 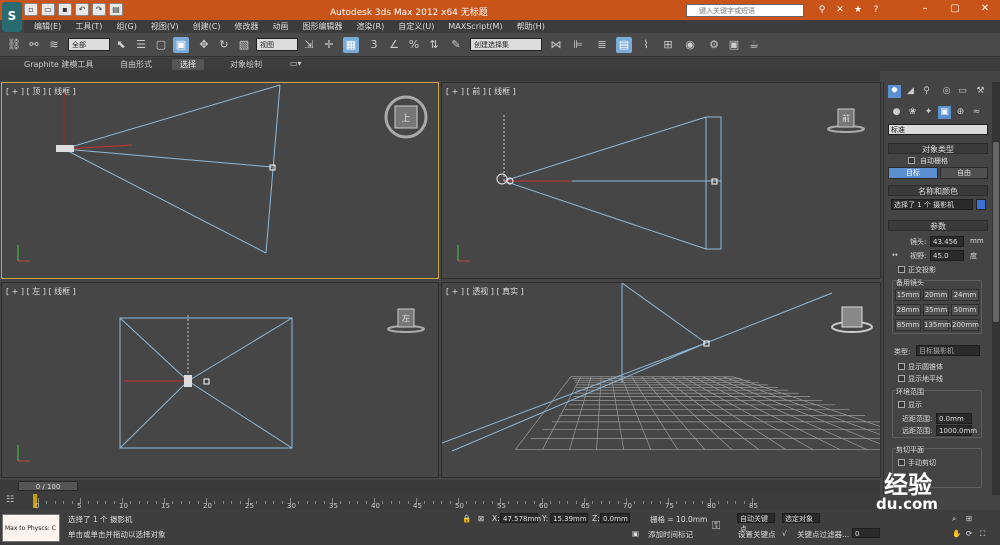 I want to click on utilities-tab-icon: ⚒, so click(x=980, y=91).